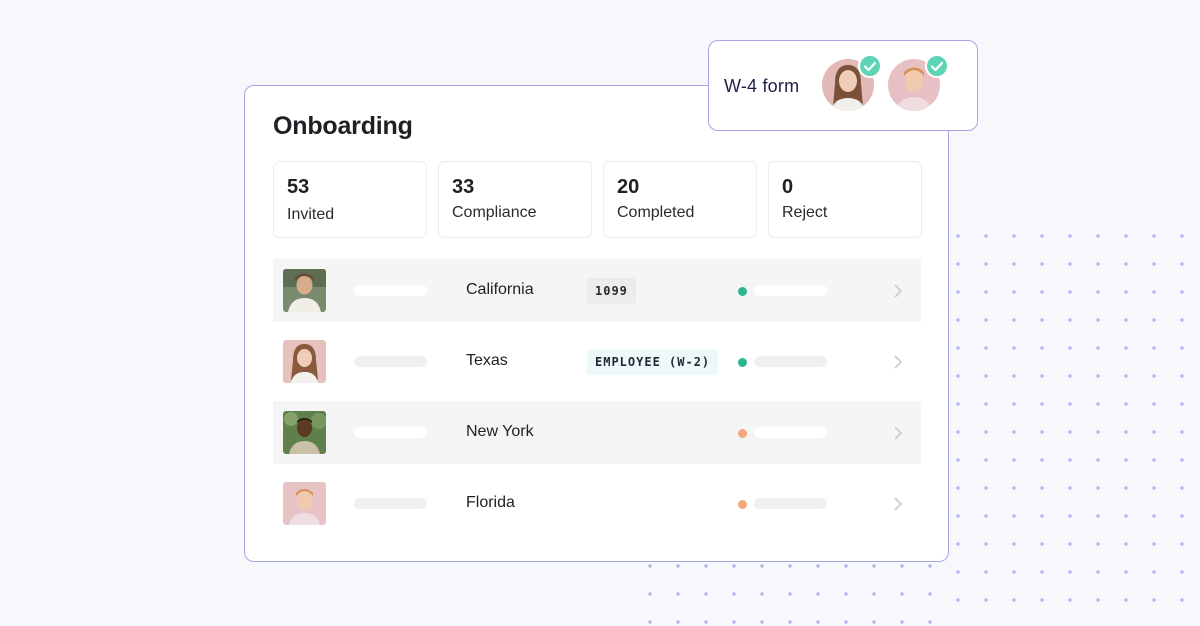 The width and height of the screenshot is (1200, 626). Describe the element at coordinates (796, 589) in the screenshot. I see `dot-pattern-bottom` at that location.